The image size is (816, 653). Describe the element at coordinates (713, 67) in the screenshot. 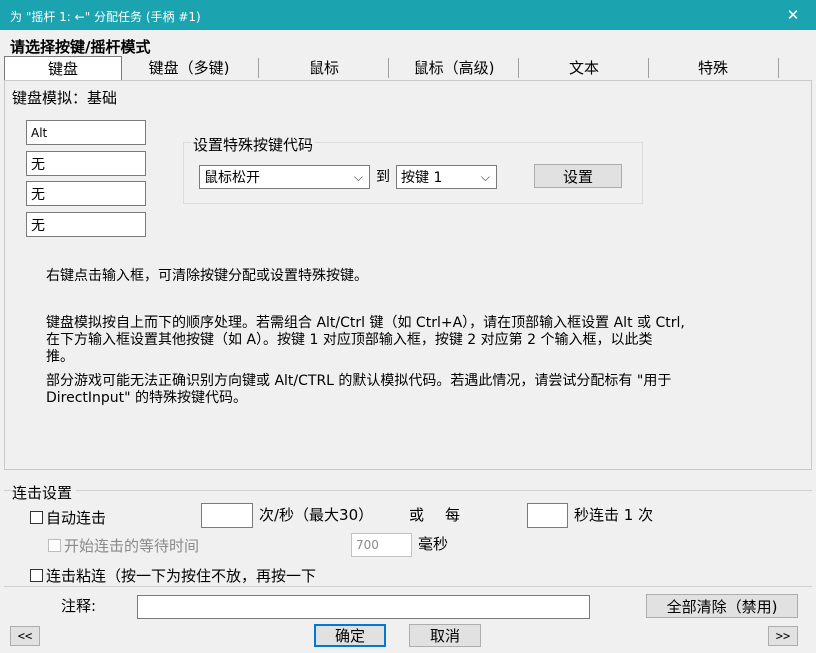

I see `tab-special: 特殊` at that location.